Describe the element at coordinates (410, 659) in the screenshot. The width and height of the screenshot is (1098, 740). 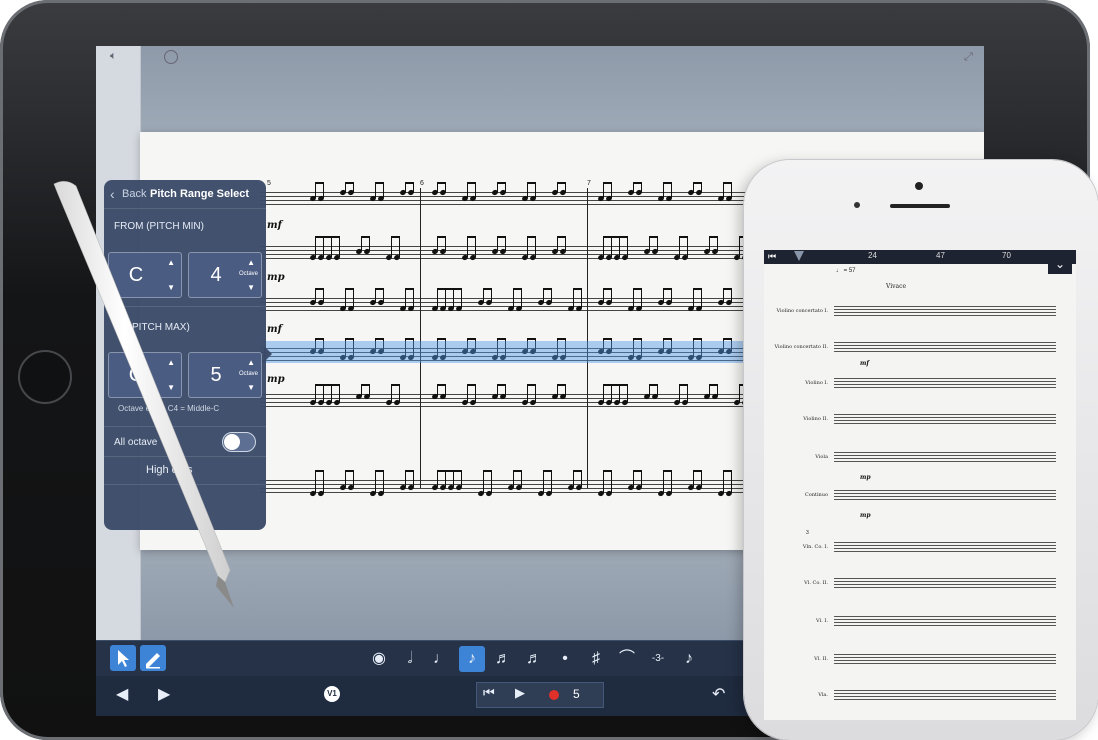
I see `half-note-icon: 𝅗𝅥` at that location.